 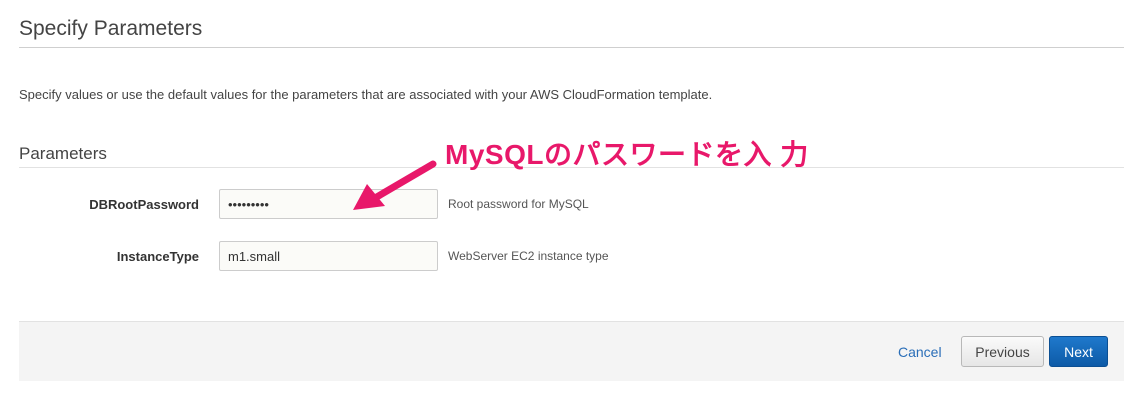 I want to click on db-root-password-hint: Root password for MySQL, so click(x=518, y=204).